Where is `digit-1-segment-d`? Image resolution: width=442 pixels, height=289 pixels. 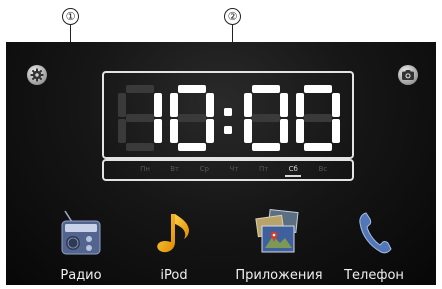 digit-1-segment-d is located at coordinates (140, 147).